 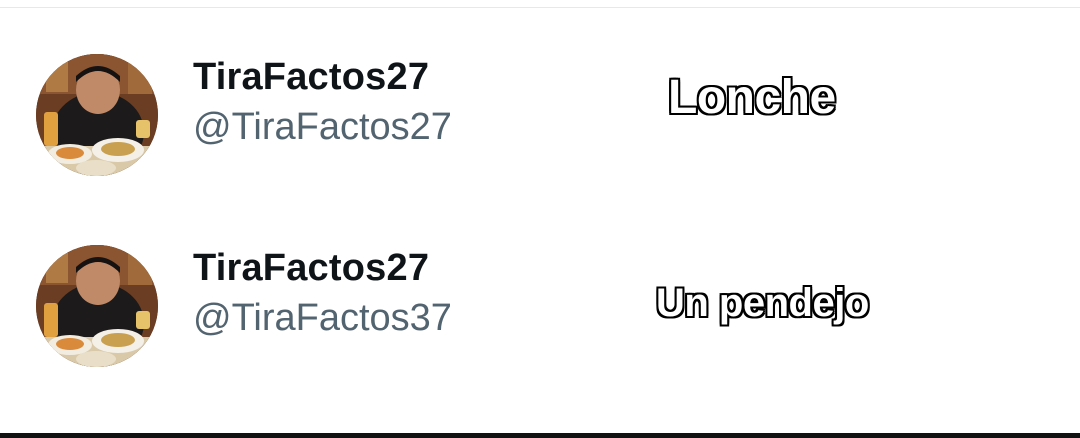 I want to click on top-divider, so click(x=540, y=4).